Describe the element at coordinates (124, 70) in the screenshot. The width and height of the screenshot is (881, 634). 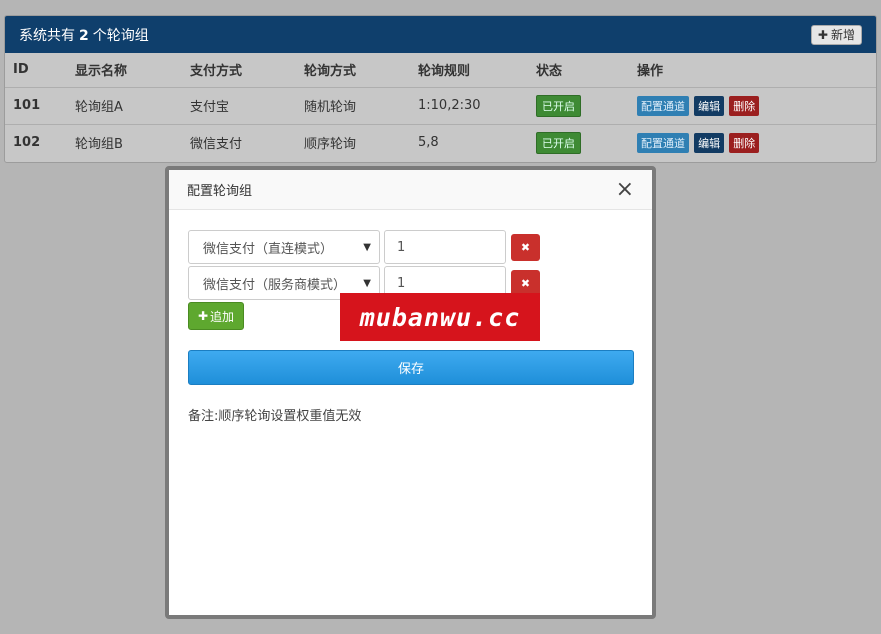
I see `col-name: 显示名称` at that location.